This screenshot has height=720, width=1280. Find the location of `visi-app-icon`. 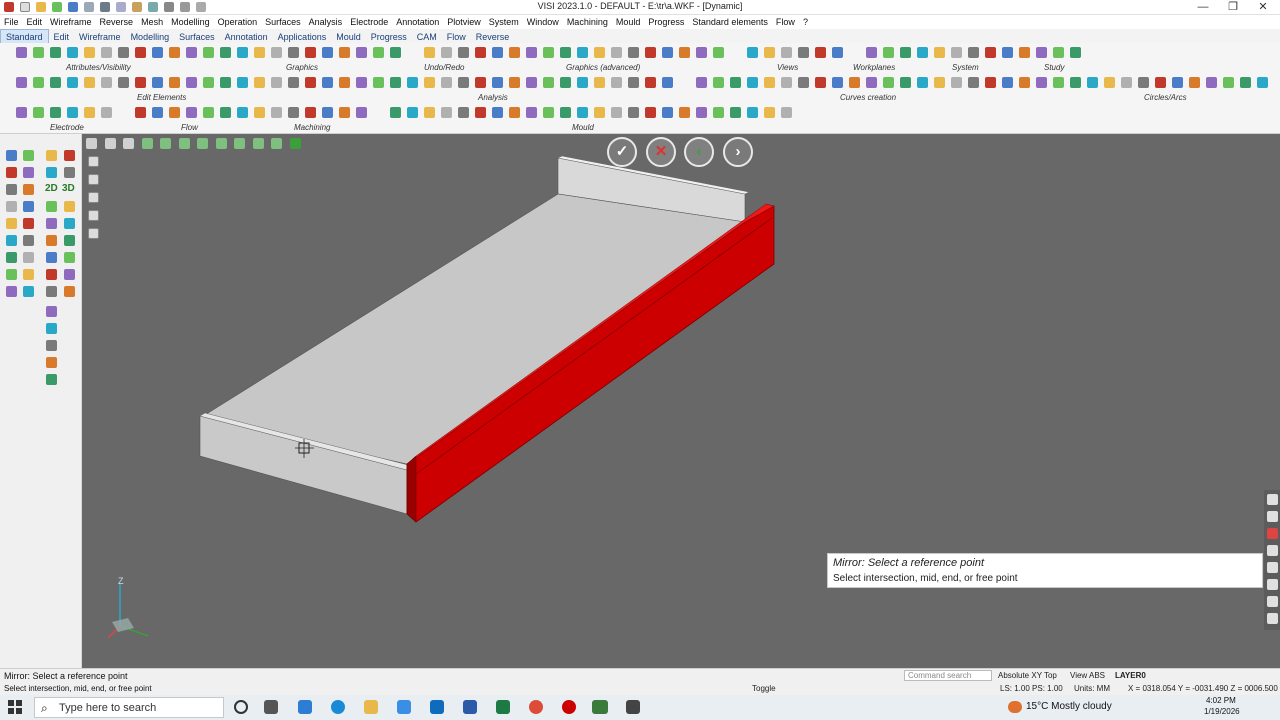

visi-app-icon is located at coordinates (600, 707).